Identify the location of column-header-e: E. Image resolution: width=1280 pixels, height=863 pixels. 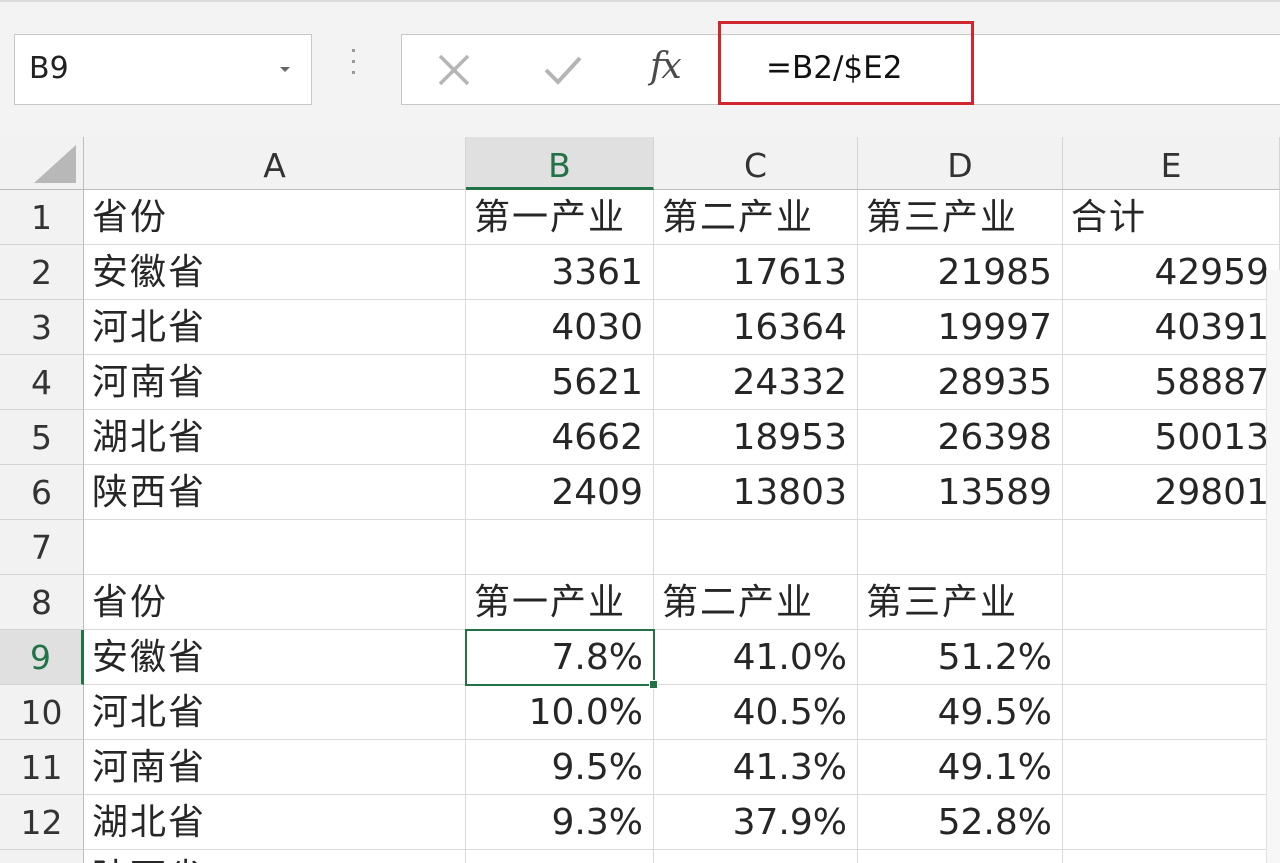
(1171, 163).